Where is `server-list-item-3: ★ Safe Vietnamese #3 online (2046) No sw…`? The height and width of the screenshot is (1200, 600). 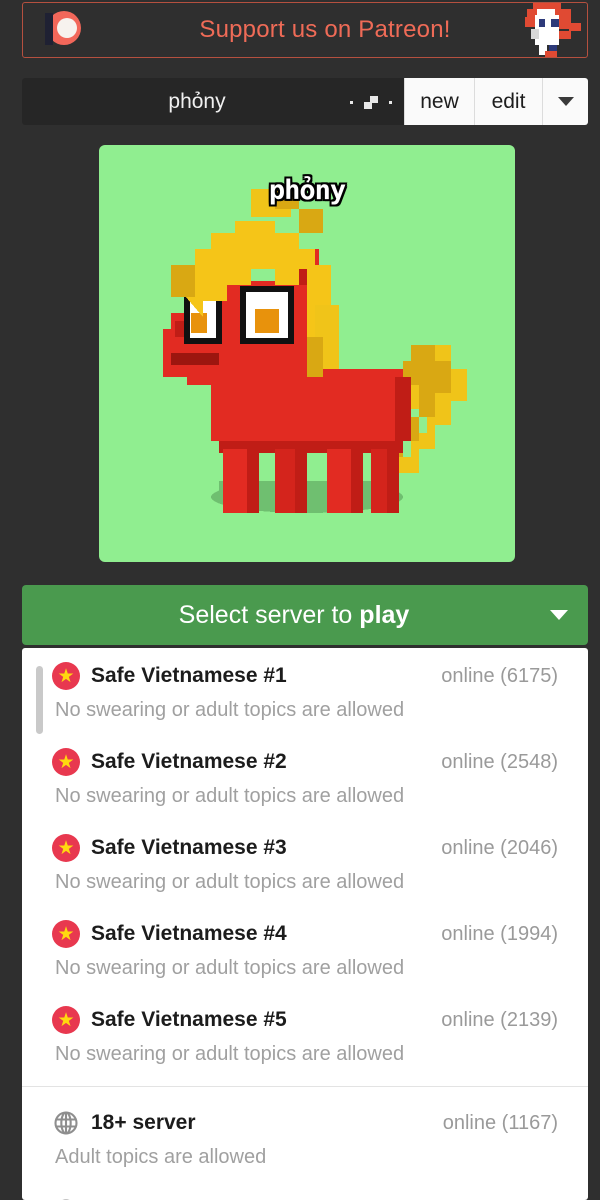 server-list-item-3: ★ Safe Vietnamese #3 online (2046) No sw… is located at coordinates (305, 863).